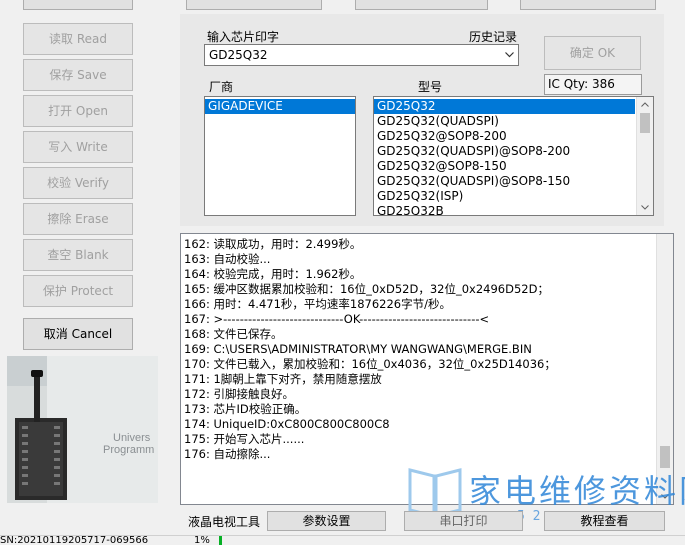 This screenshot has height=545, width=685. I want to click on model-list-item: GD25Q32(QUADSPI)@SOP8-200, so click(513, 151).